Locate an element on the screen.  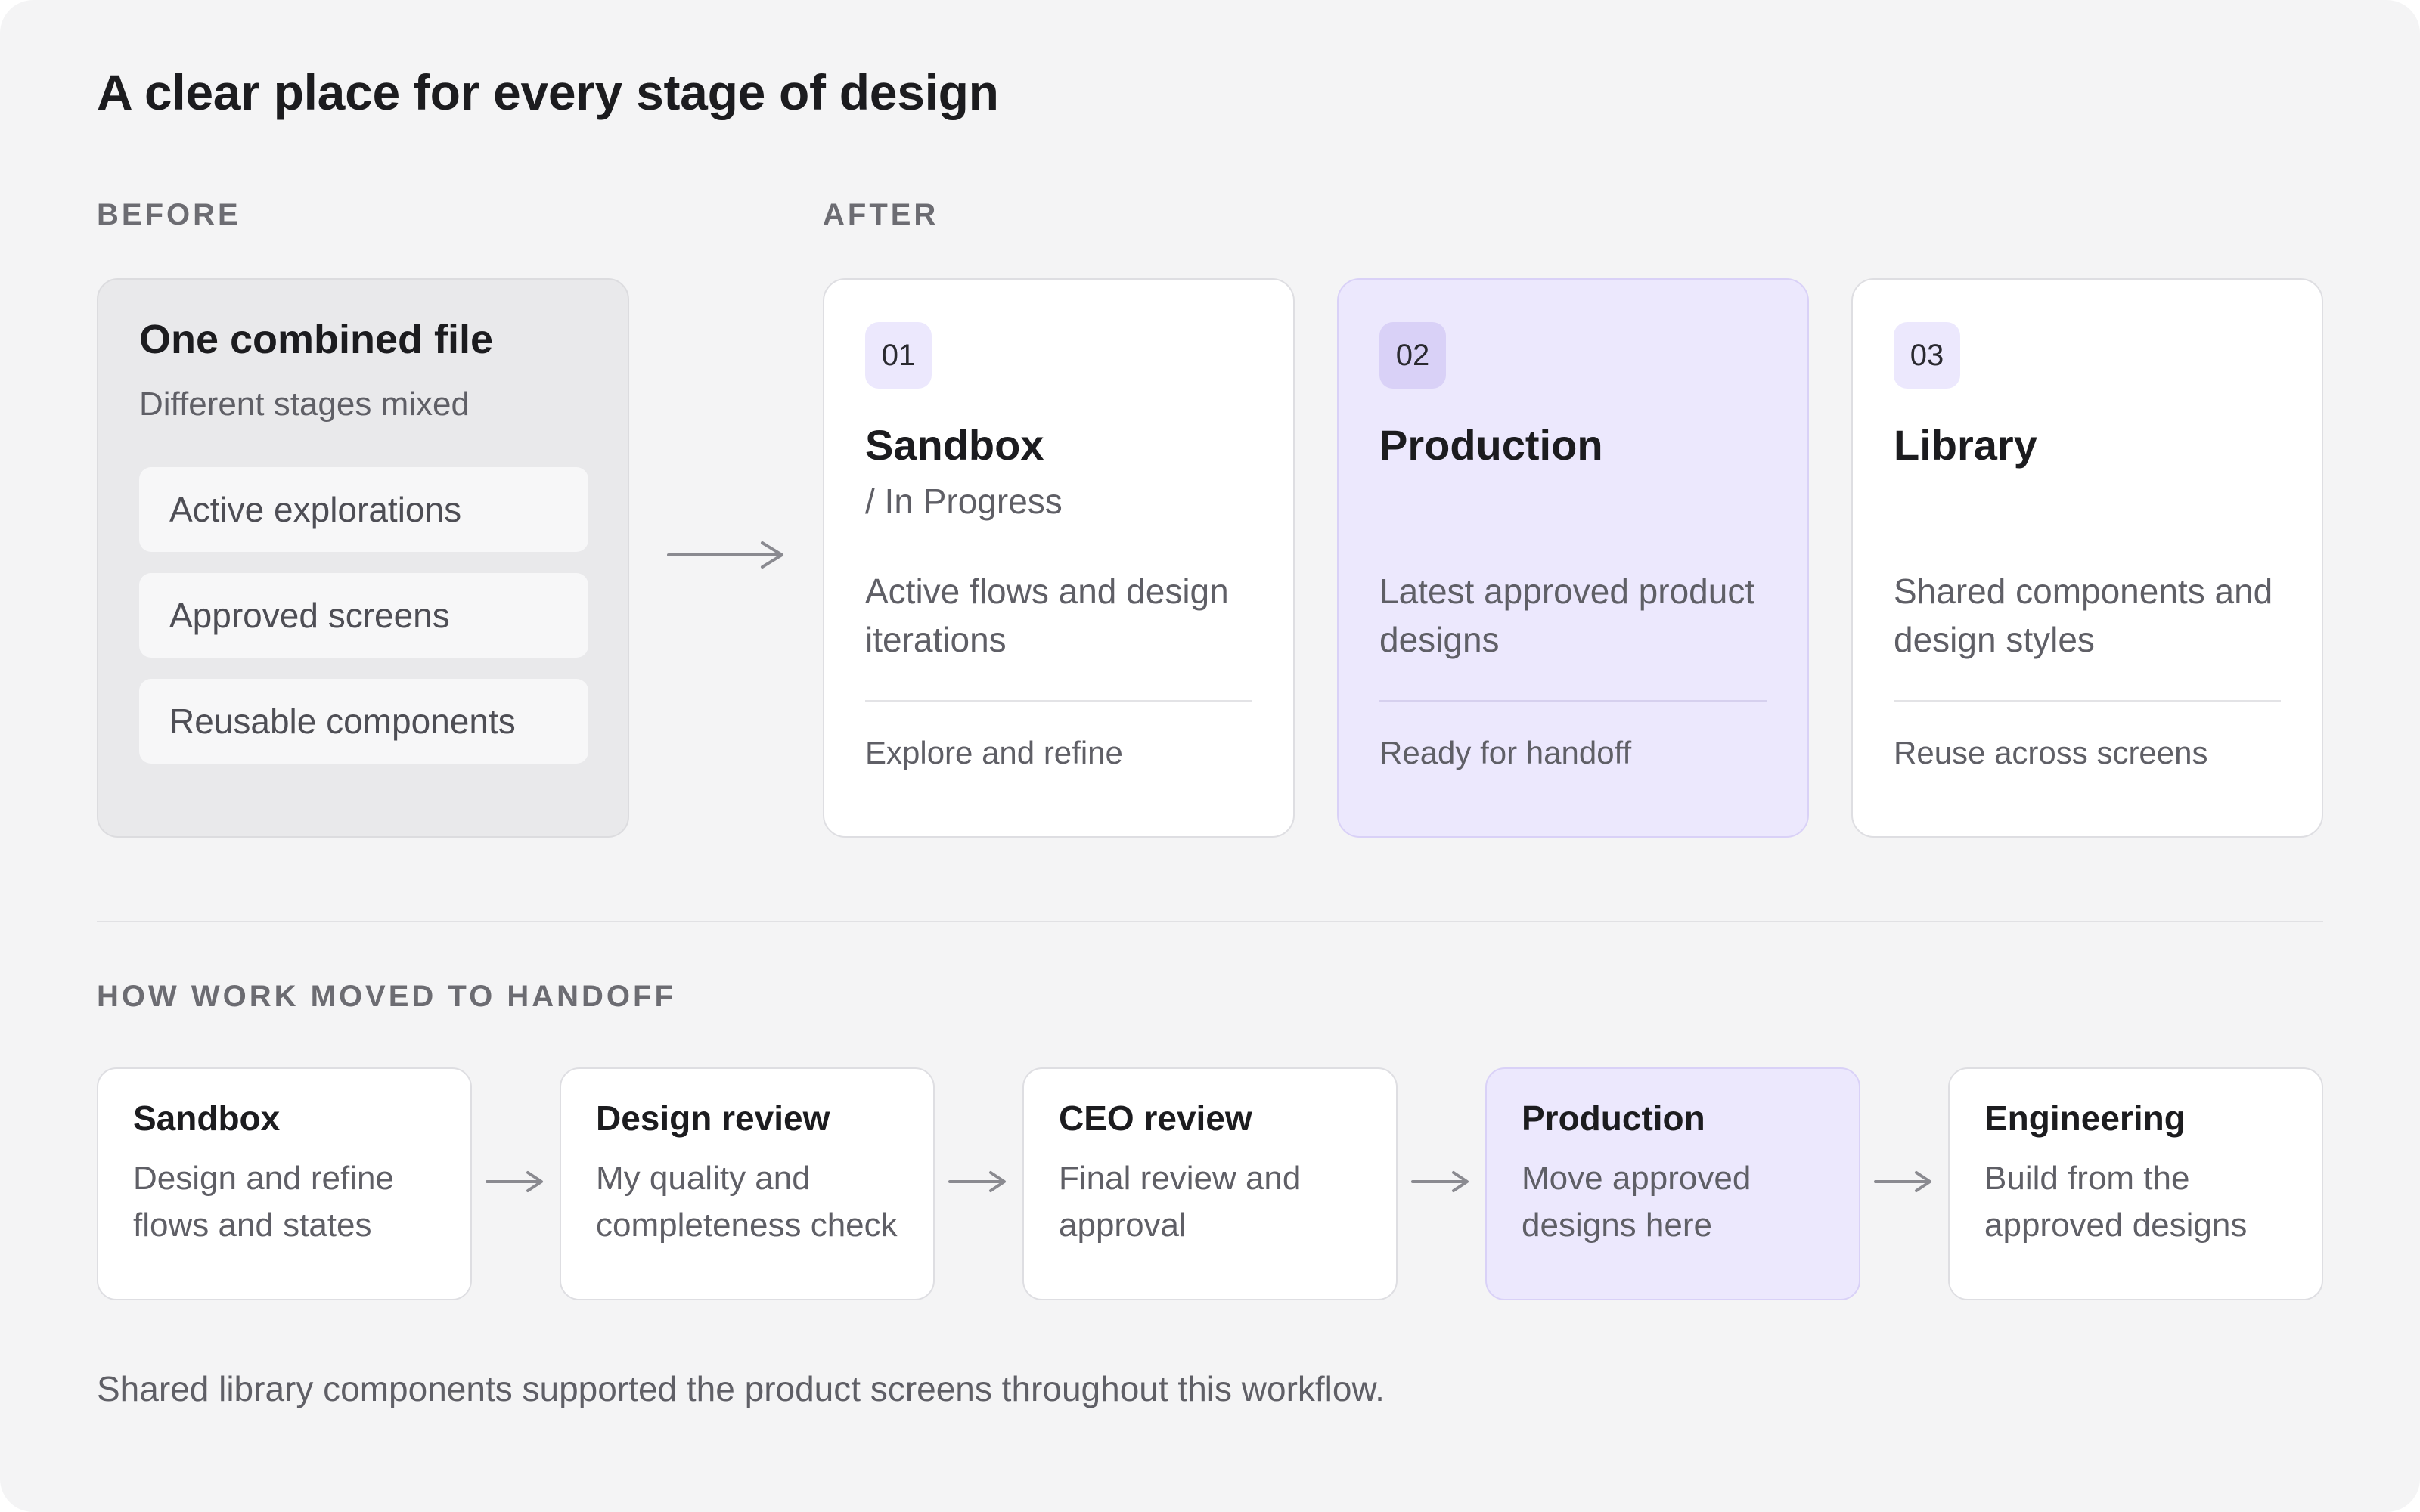
before-card-subtitle: Different stages mixed is located at coordinates (304, 404).